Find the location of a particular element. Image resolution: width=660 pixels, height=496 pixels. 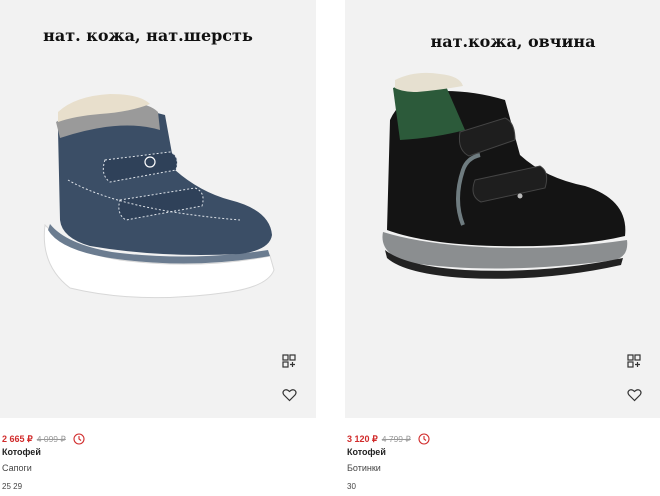

old-price: 4 799 ₽ is located at coordinates (396, 438).